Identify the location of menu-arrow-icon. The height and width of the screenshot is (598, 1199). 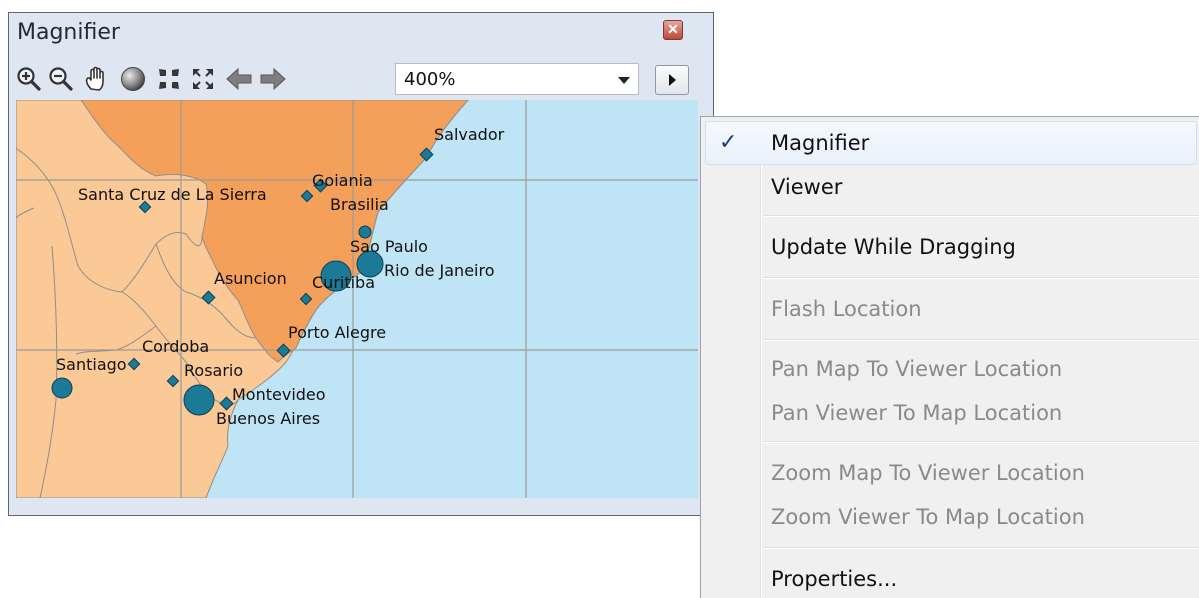
(672, 80).